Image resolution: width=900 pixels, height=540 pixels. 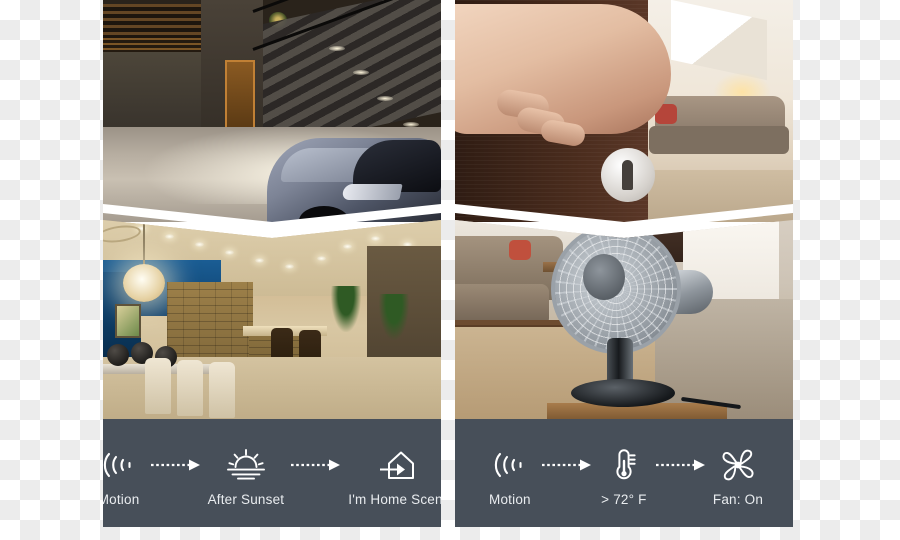 I want to click on flow-step-label: After Sunset, so click(x=246, y=499).